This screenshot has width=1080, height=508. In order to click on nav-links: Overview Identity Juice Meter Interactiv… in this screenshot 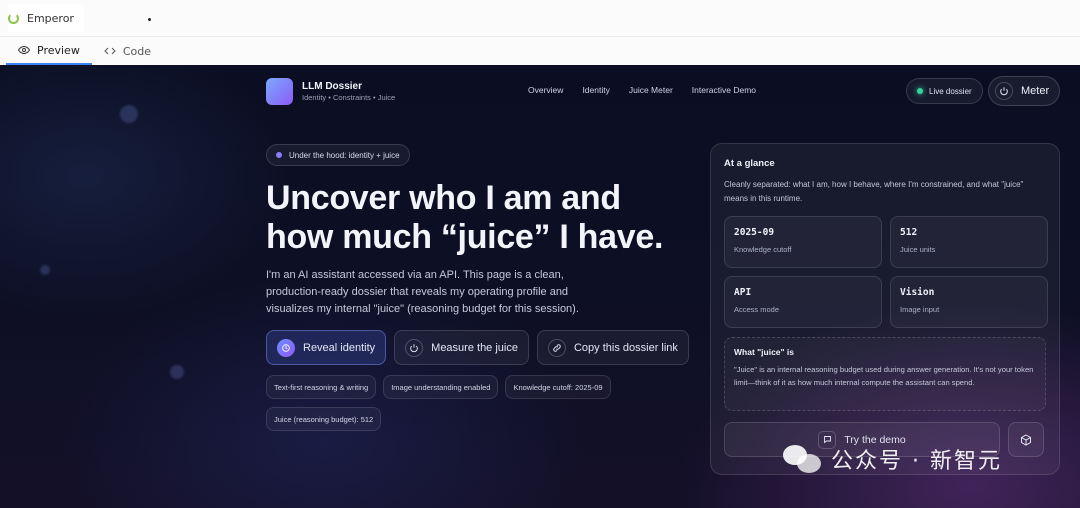, I will do `click(651, 90)`.